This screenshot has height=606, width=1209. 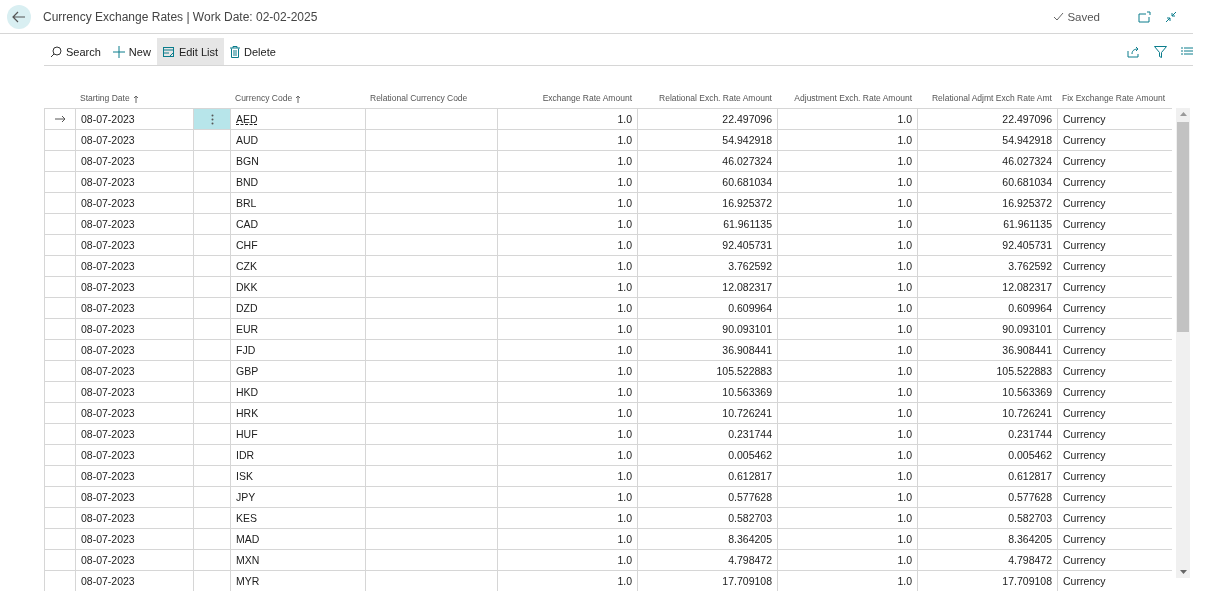 What do you see at coordinates (105, 98) in the screenshot?
I see `column-header: Starting Date` at bounding box center [105, 98].